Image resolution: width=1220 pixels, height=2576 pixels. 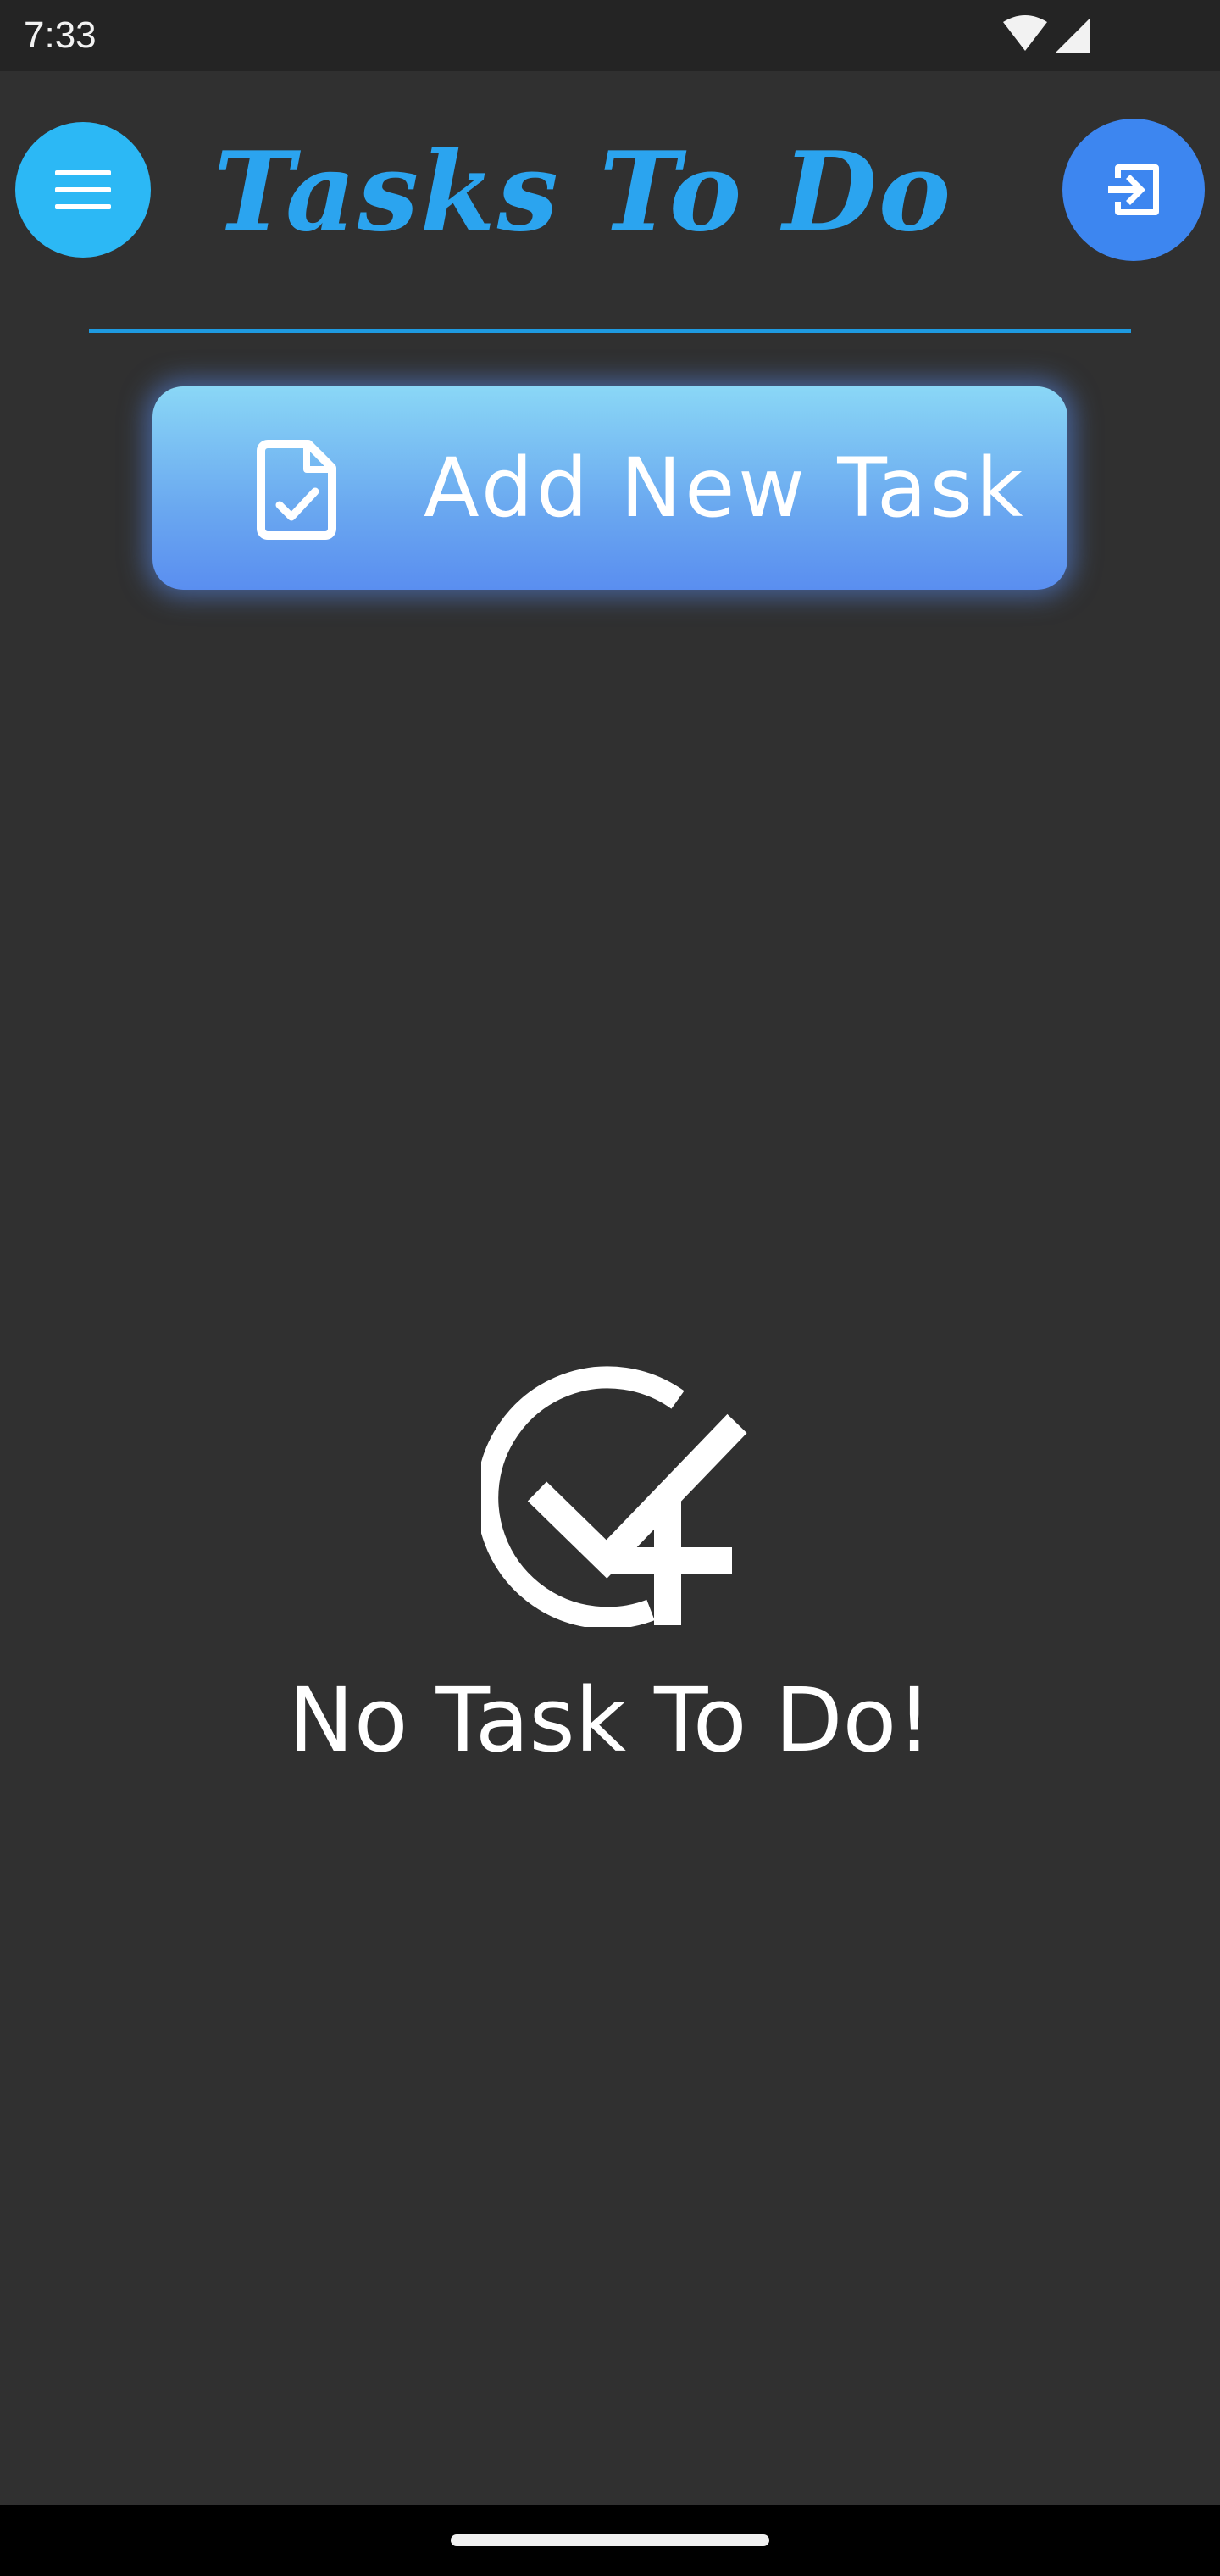 I want to click on home-indicator, so click(x=610, y=2540).